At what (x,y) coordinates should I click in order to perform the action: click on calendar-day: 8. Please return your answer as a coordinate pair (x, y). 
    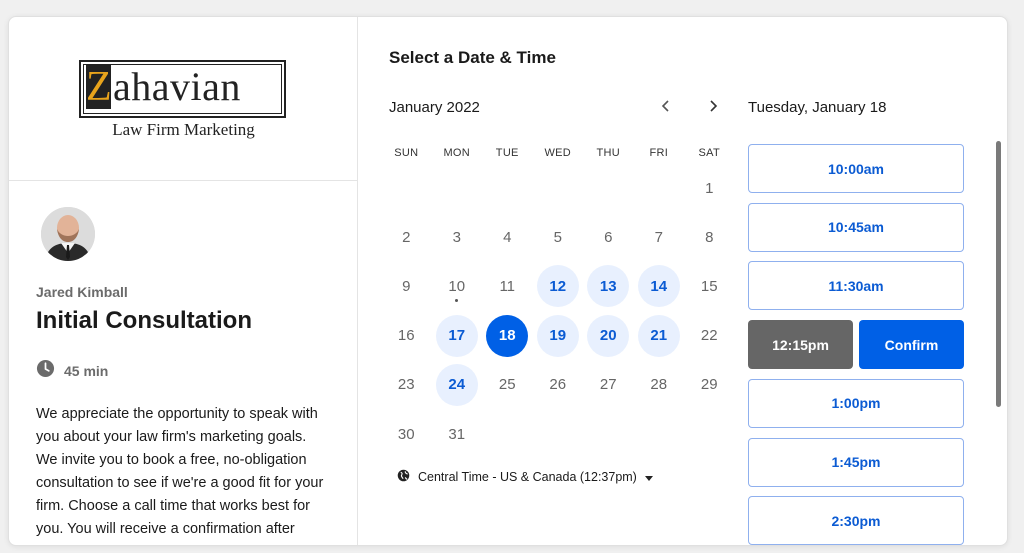
    Looking at the image, I should click on (709, 237).